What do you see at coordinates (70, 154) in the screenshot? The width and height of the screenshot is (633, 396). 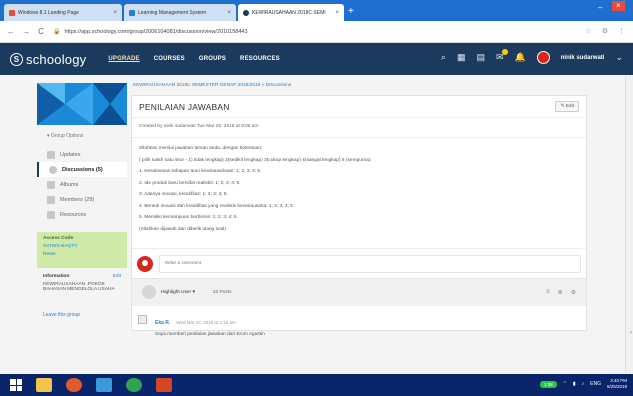 I see `sidebar-item-label: Updates` at bounding box center [70, 154].